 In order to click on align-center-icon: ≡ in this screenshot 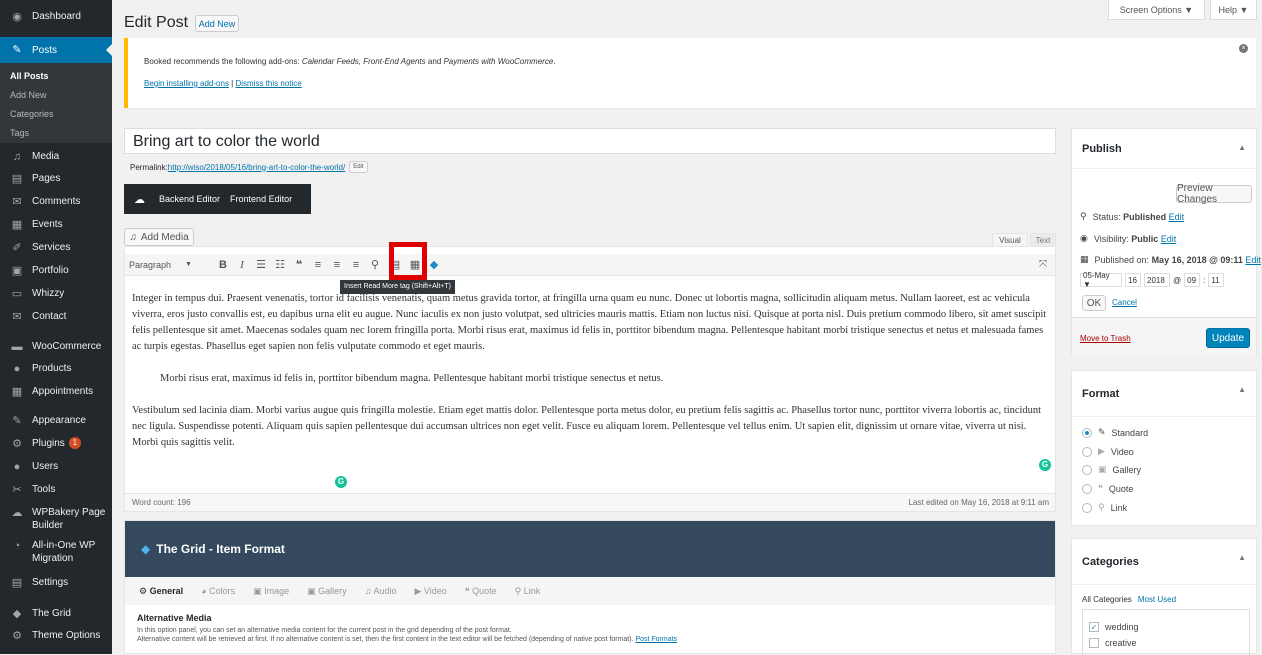, I will do `click(337, 265)`.